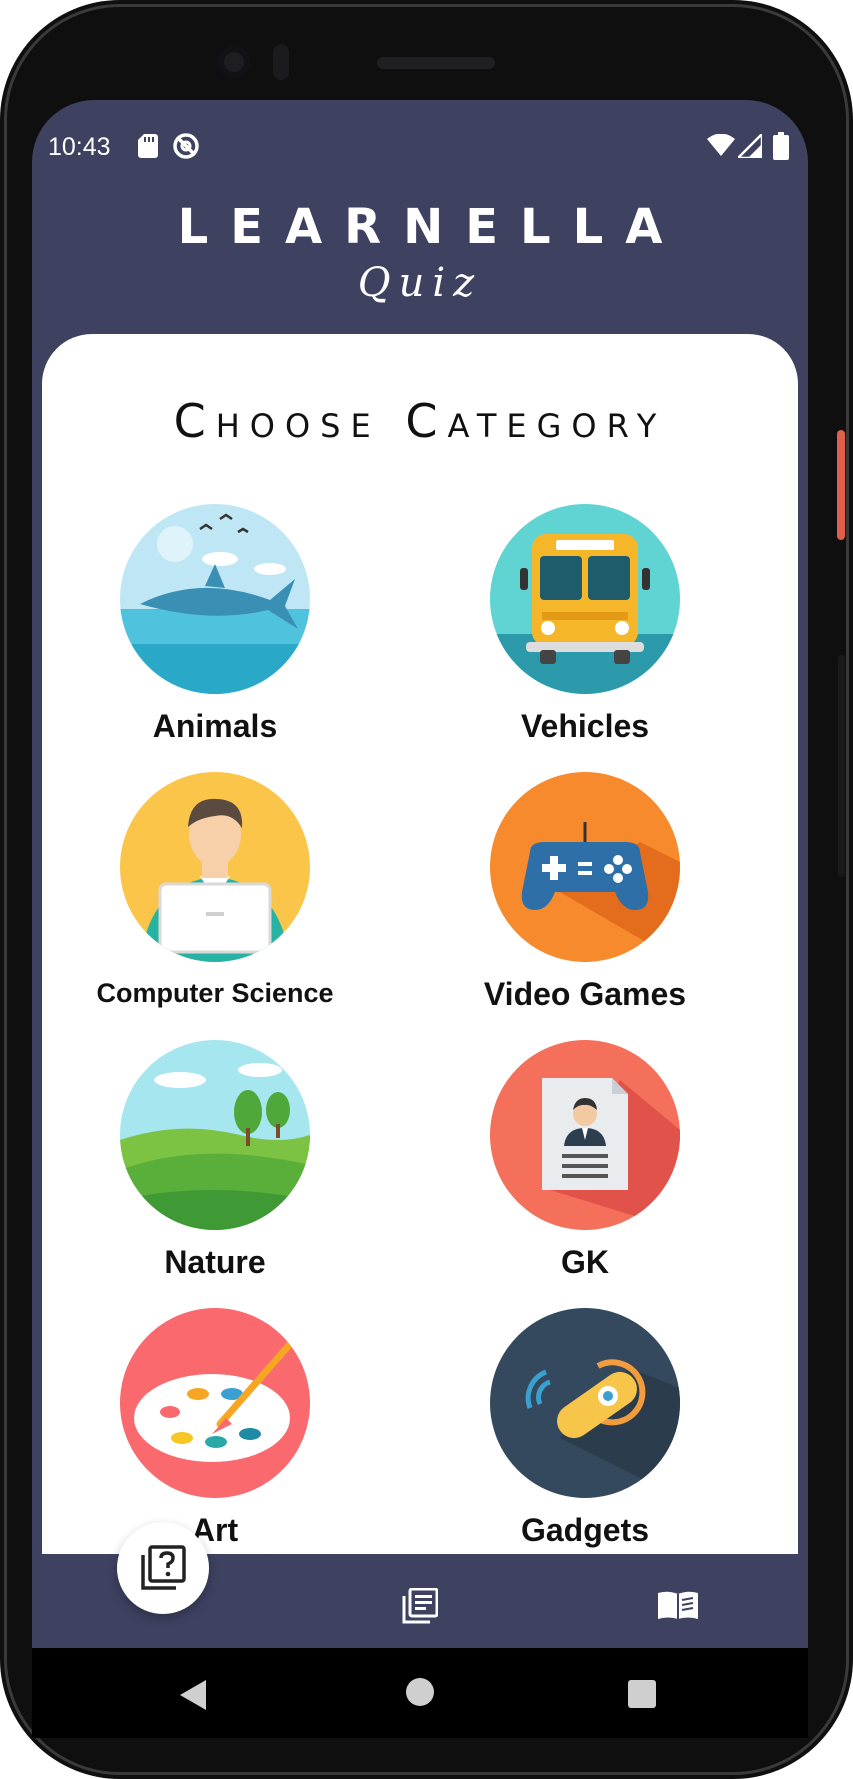 The image size is (853, 1779). What do you see at coordinates (431, 227) in the screenshot?
I see `brand-name: LEARNELLA` at bounding box center [431, 227].